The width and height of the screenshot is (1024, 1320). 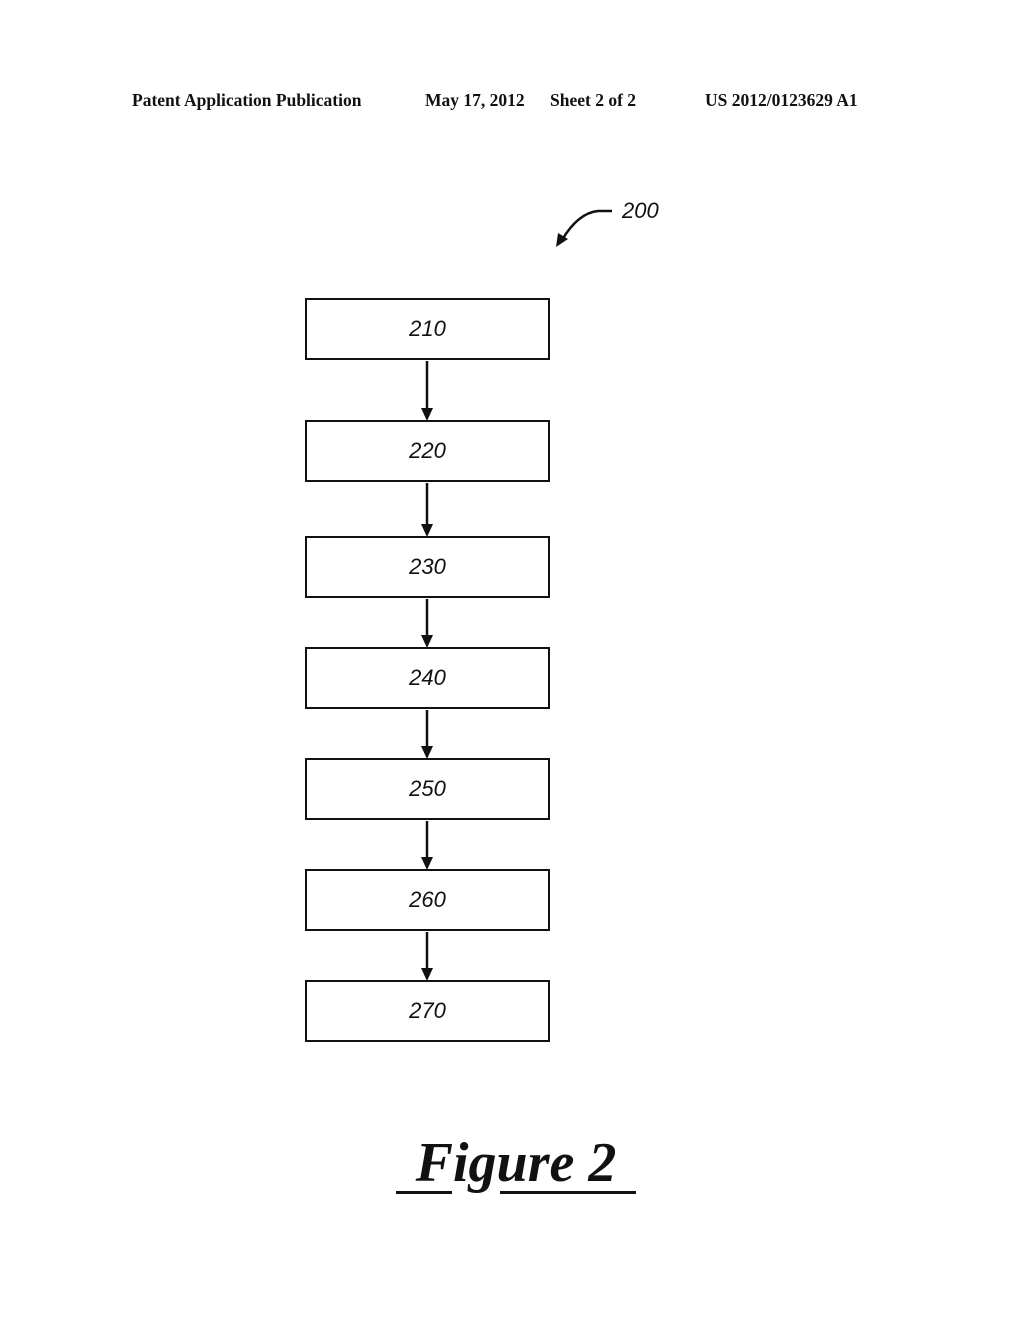 I want to click on process-step-270: 270, so click(x=427, y=1011).